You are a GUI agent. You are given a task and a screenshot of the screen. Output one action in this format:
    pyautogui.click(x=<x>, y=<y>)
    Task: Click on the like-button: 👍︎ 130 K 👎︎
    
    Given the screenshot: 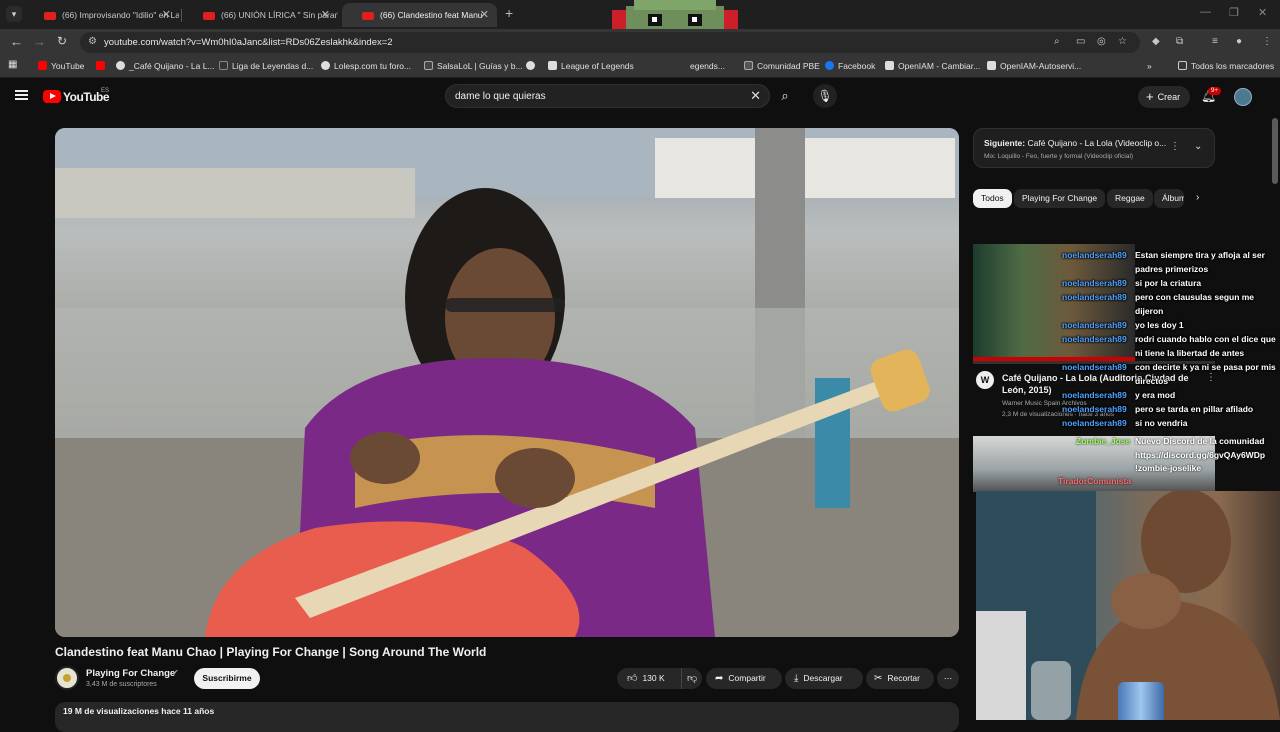 What is the action you would take?
    pyautogui.click(x=659, y=678)
    